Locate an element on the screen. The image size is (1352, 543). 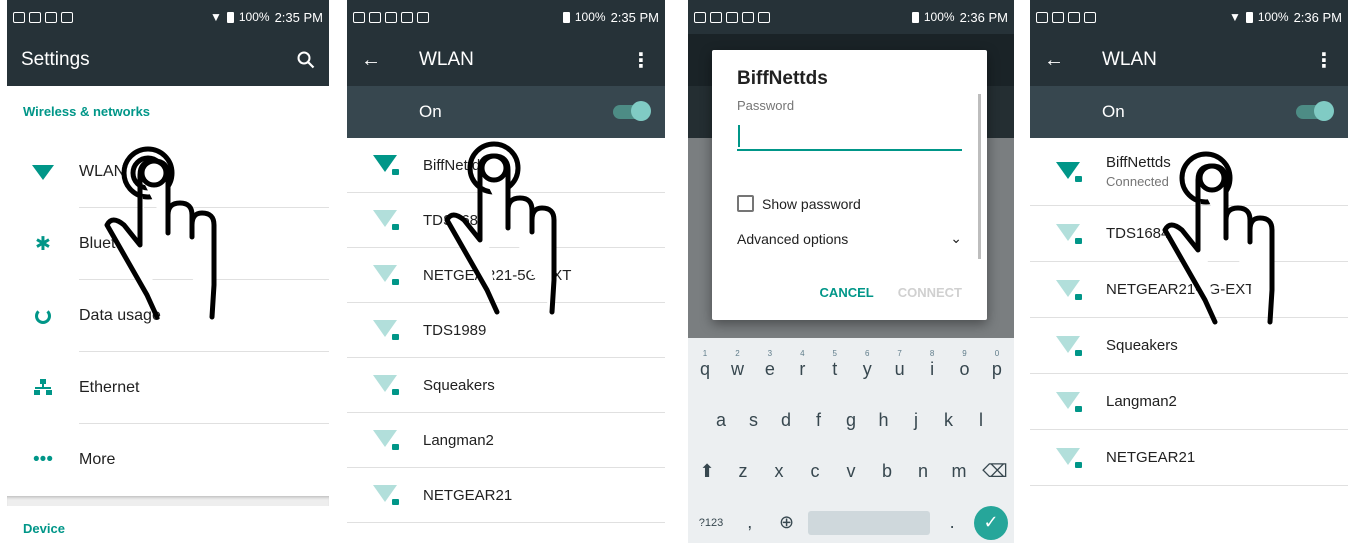
network-name: BiffNettds is located at coordinates (1138, 162).